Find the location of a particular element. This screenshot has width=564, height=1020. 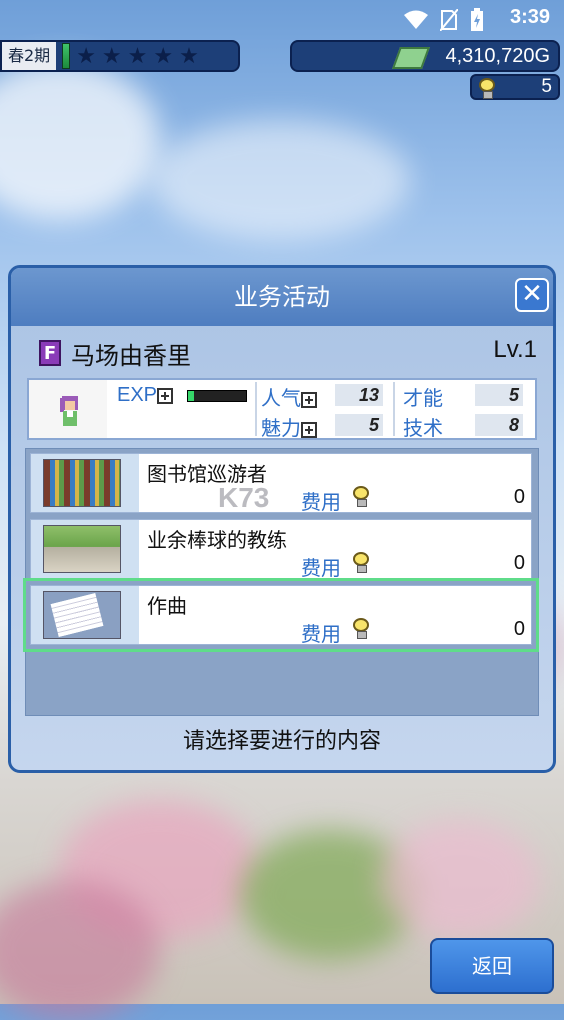

rank-badge: F is located at coordinates (50, 353).